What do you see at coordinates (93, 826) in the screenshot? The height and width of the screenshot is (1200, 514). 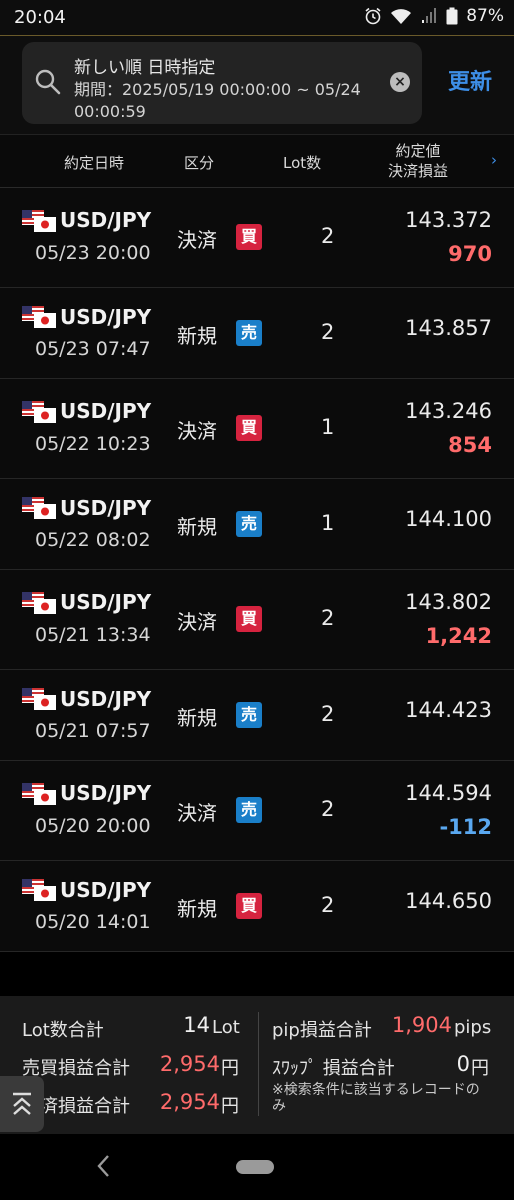 I see `trade-datetime: 05/20 20:00` at bounding box center [93, 826].